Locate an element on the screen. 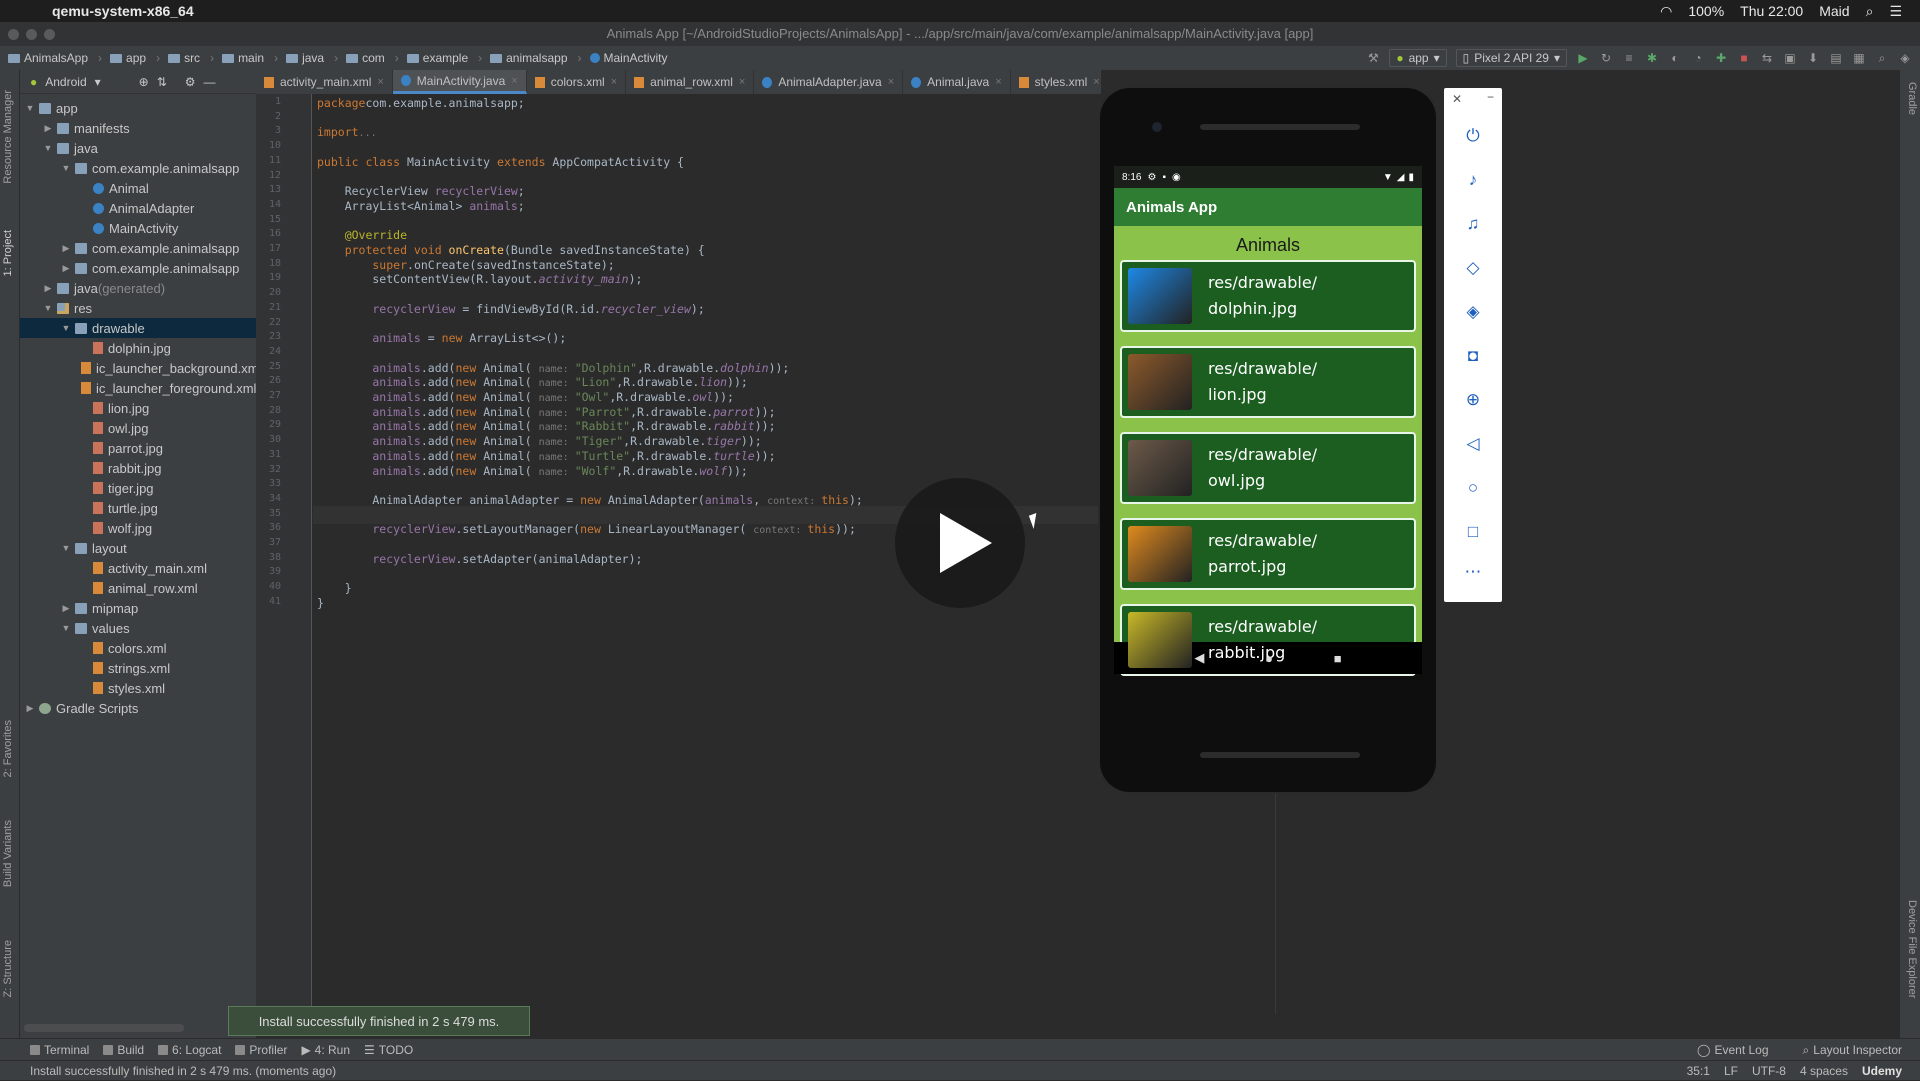 This screenshot has height=1081, width=1920. project-tab: 1: Project is located at coordinates (8, 253).